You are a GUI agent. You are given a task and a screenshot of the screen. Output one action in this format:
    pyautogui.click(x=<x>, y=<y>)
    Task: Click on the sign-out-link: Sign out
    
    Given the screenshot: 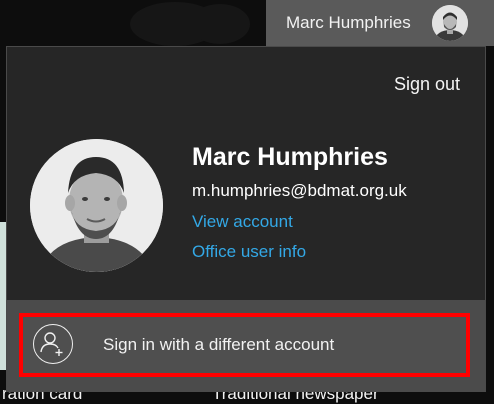 What is the action you would take?
    pyautogui.click(x=427, y=84)
    